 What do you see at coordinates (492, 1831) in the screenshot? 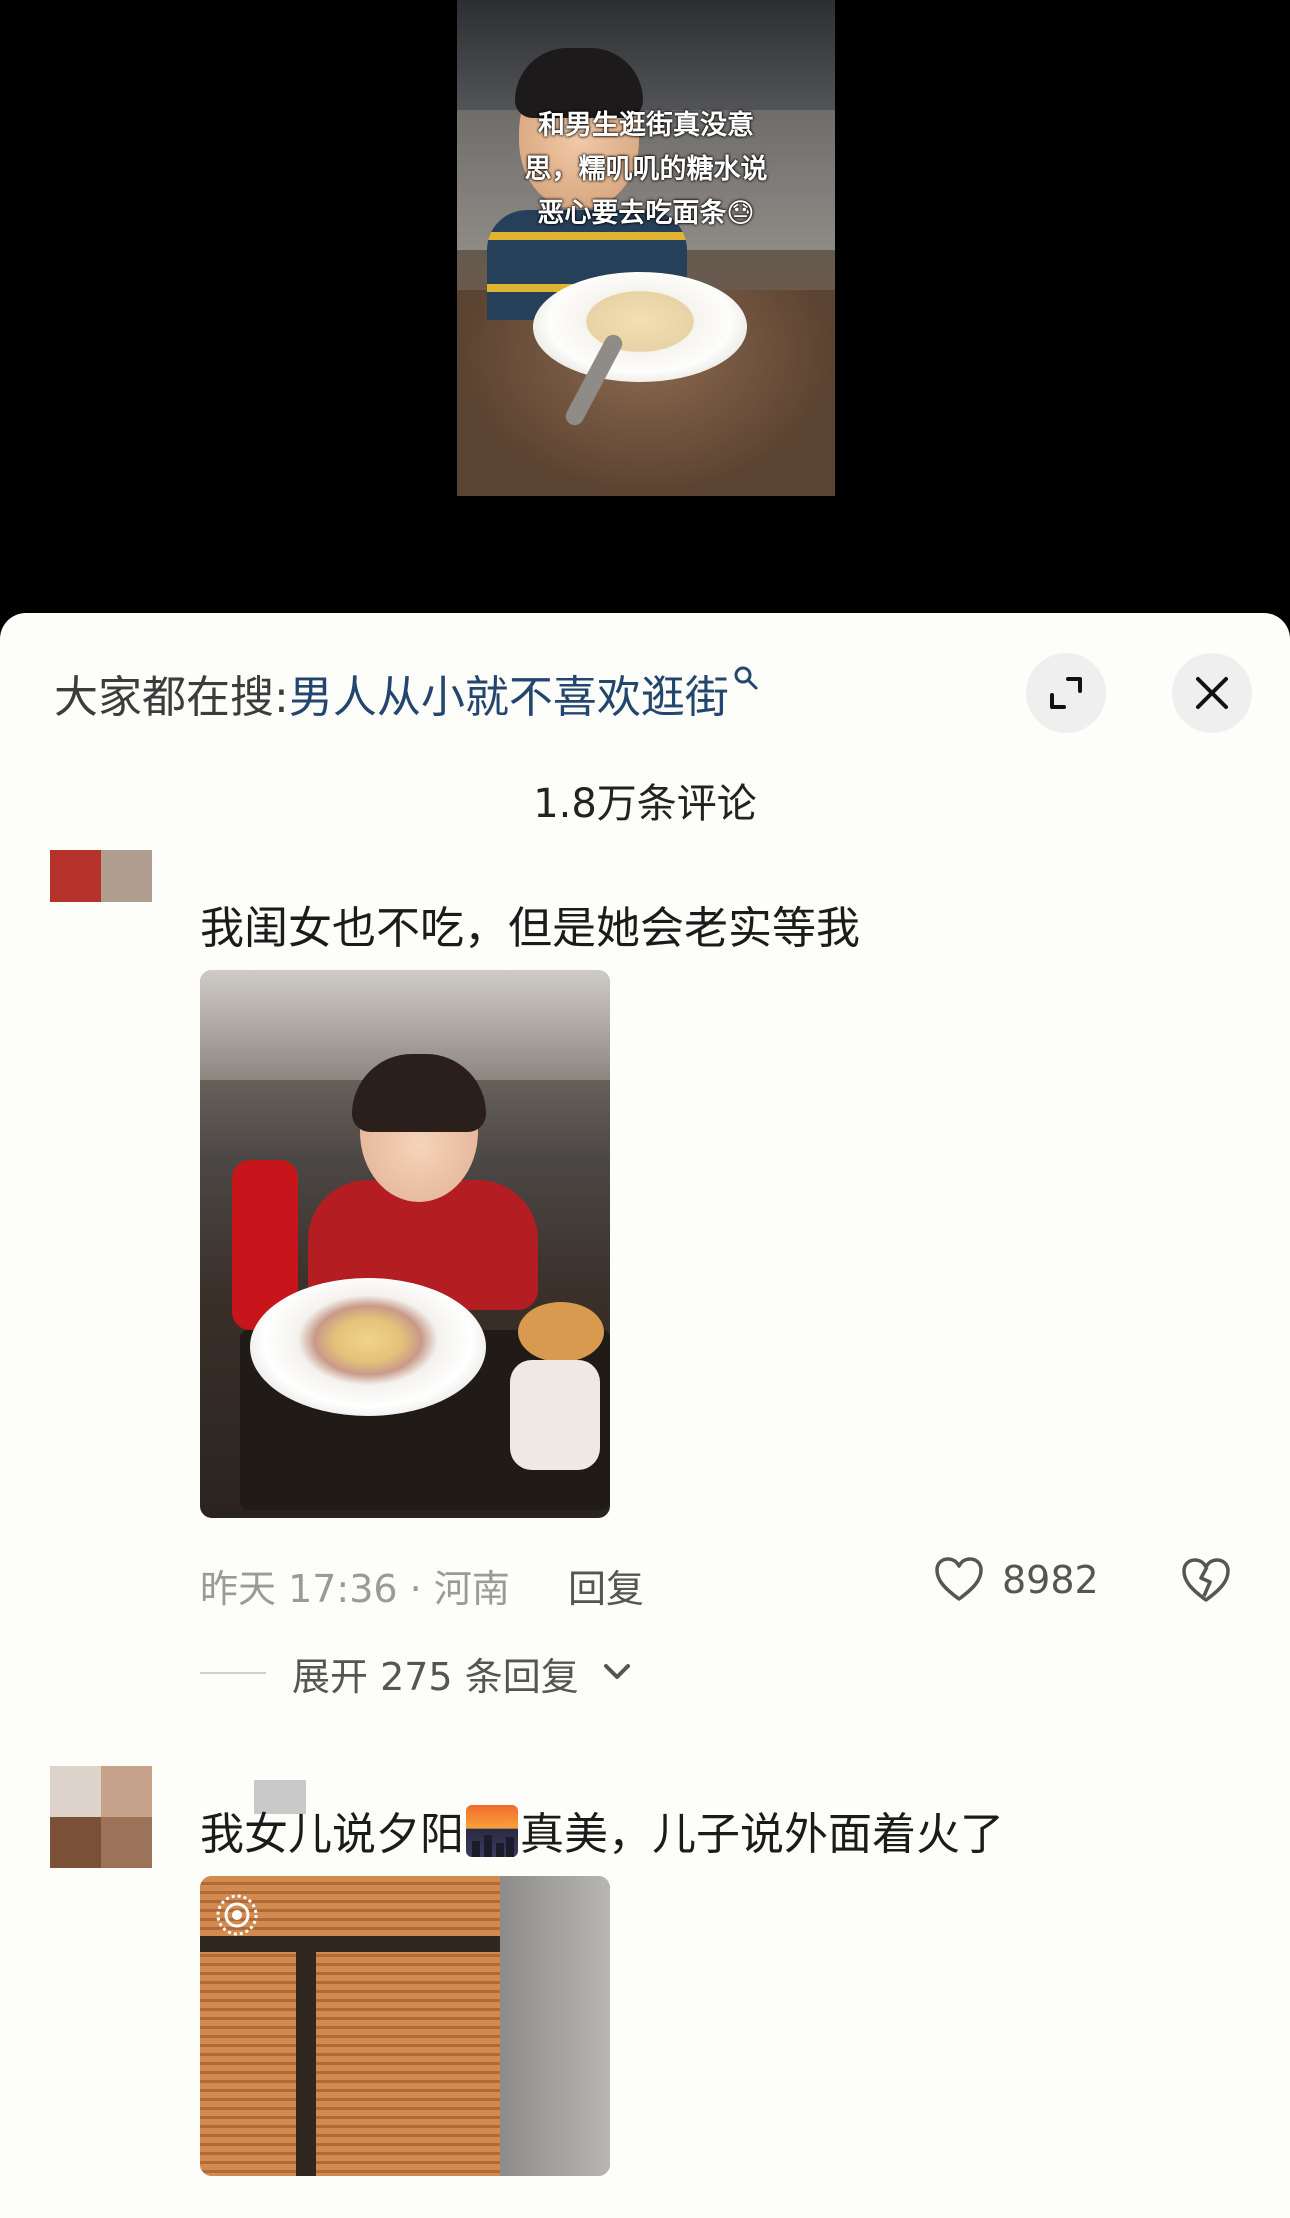
I see `sunset-emoji-icon` at bounding box center [492, 1831].